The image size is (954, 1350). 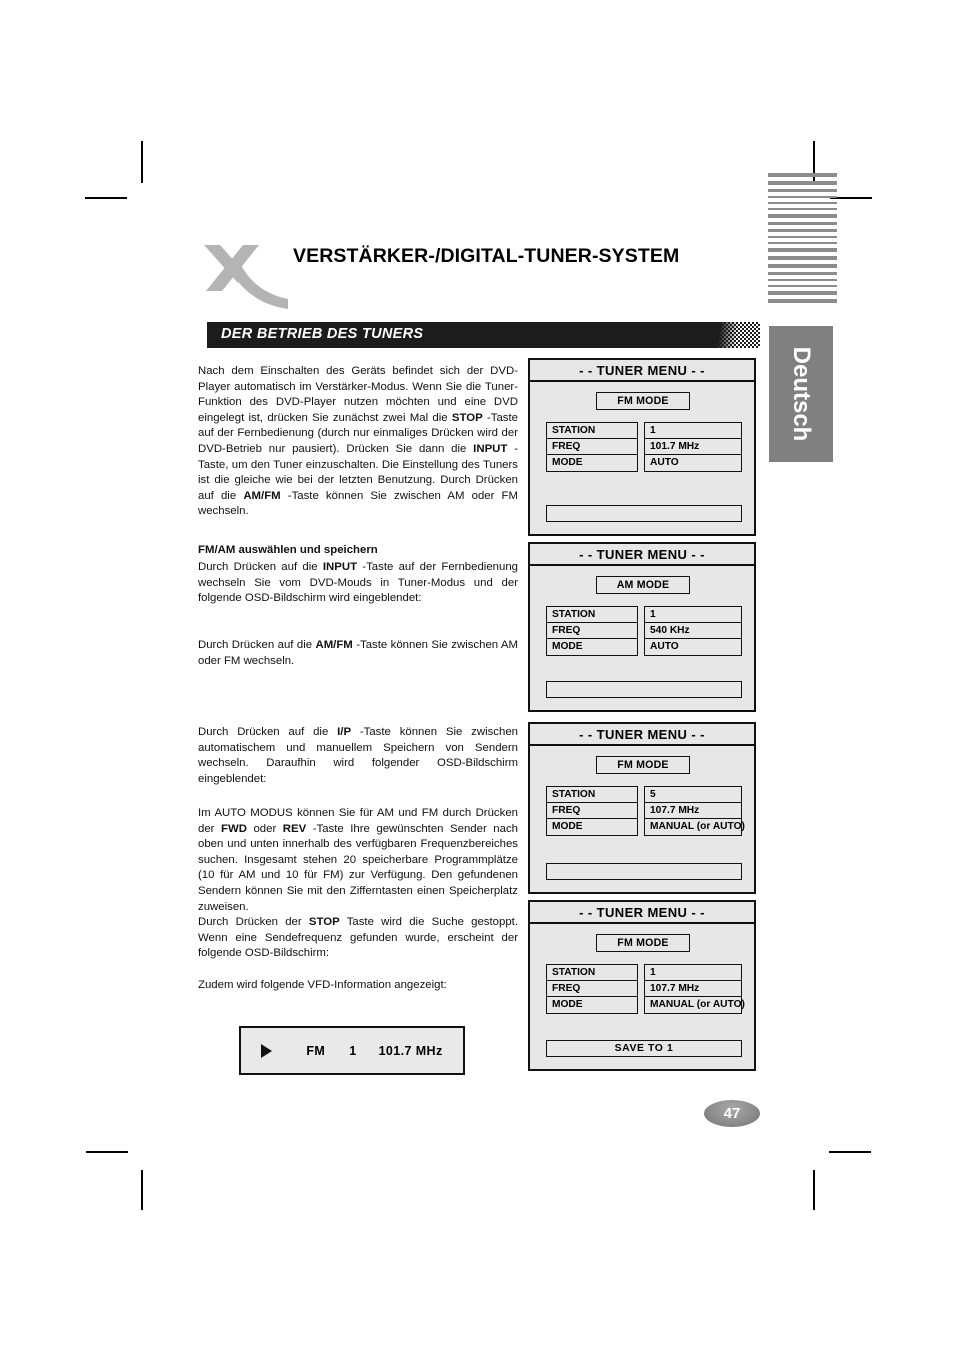 I want to click on page-title: VERSTÄRKER-/DIGITAL-TUNER-SYSTEM, so click(x=486, y=256).